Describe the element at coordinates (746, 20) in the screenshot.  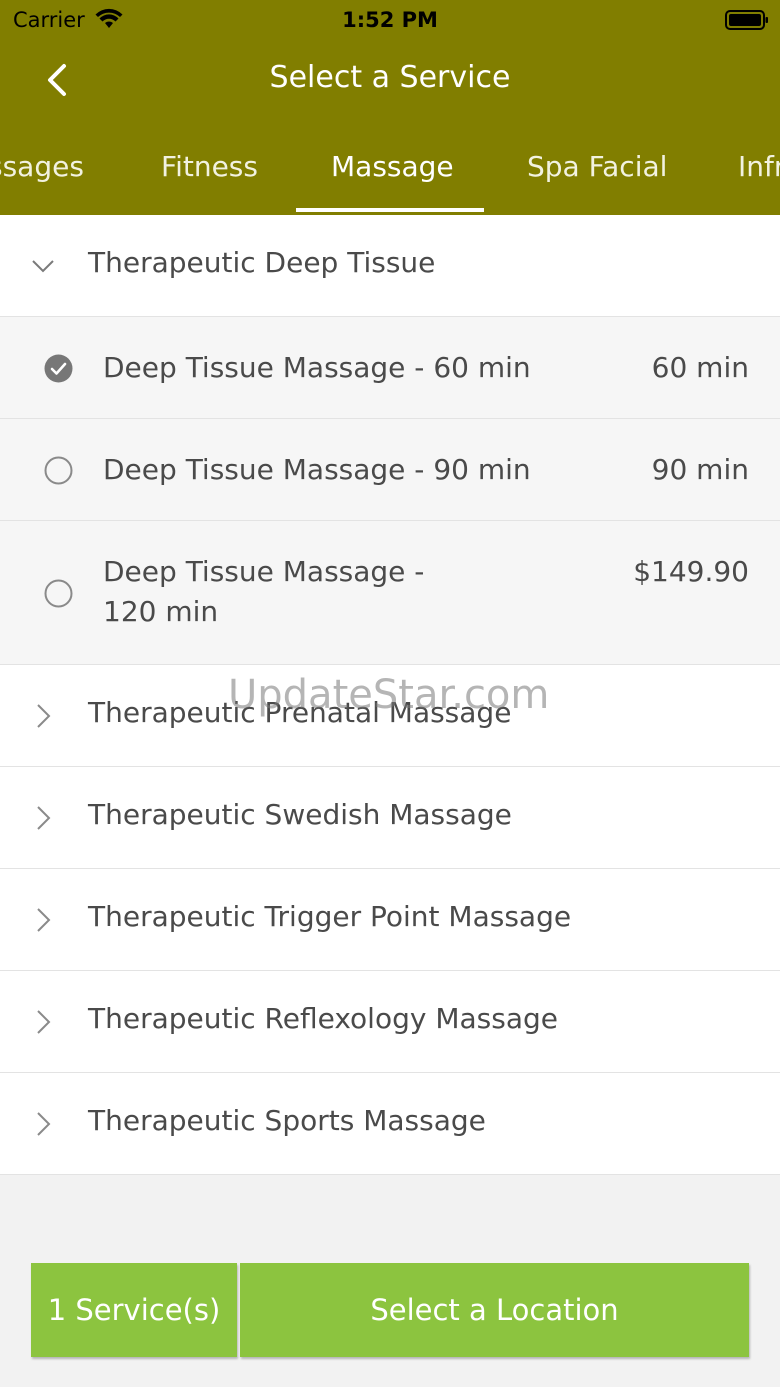
I see `battery-icon` at that location.